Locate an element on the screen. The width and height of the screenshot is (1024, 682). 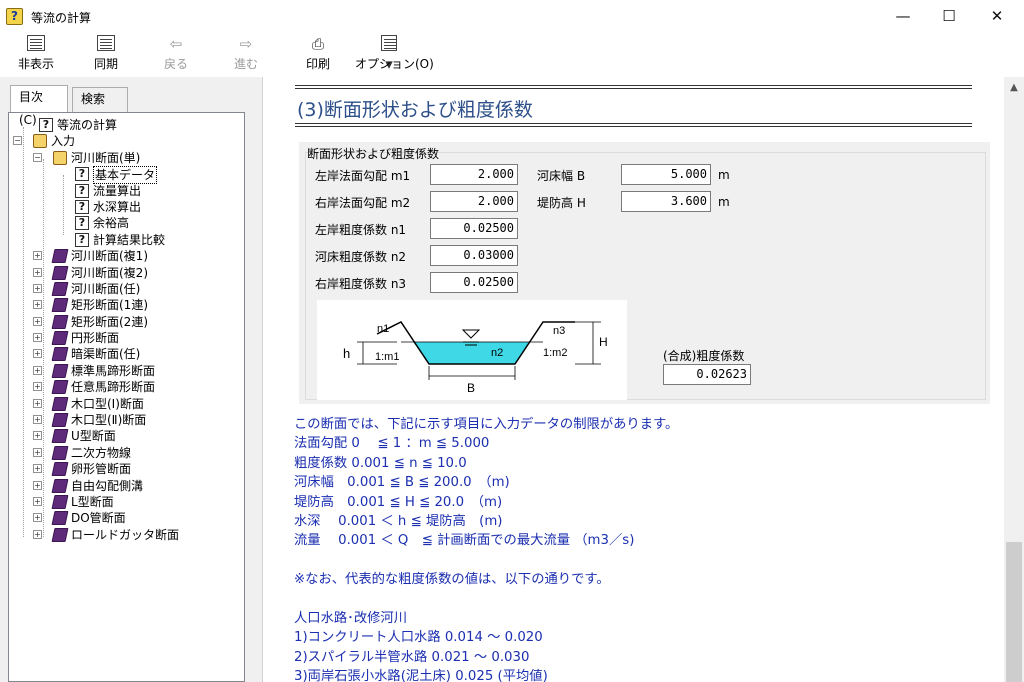
tree-item-book: + 矩形断面(2連) is located at coordinates (126, 322).